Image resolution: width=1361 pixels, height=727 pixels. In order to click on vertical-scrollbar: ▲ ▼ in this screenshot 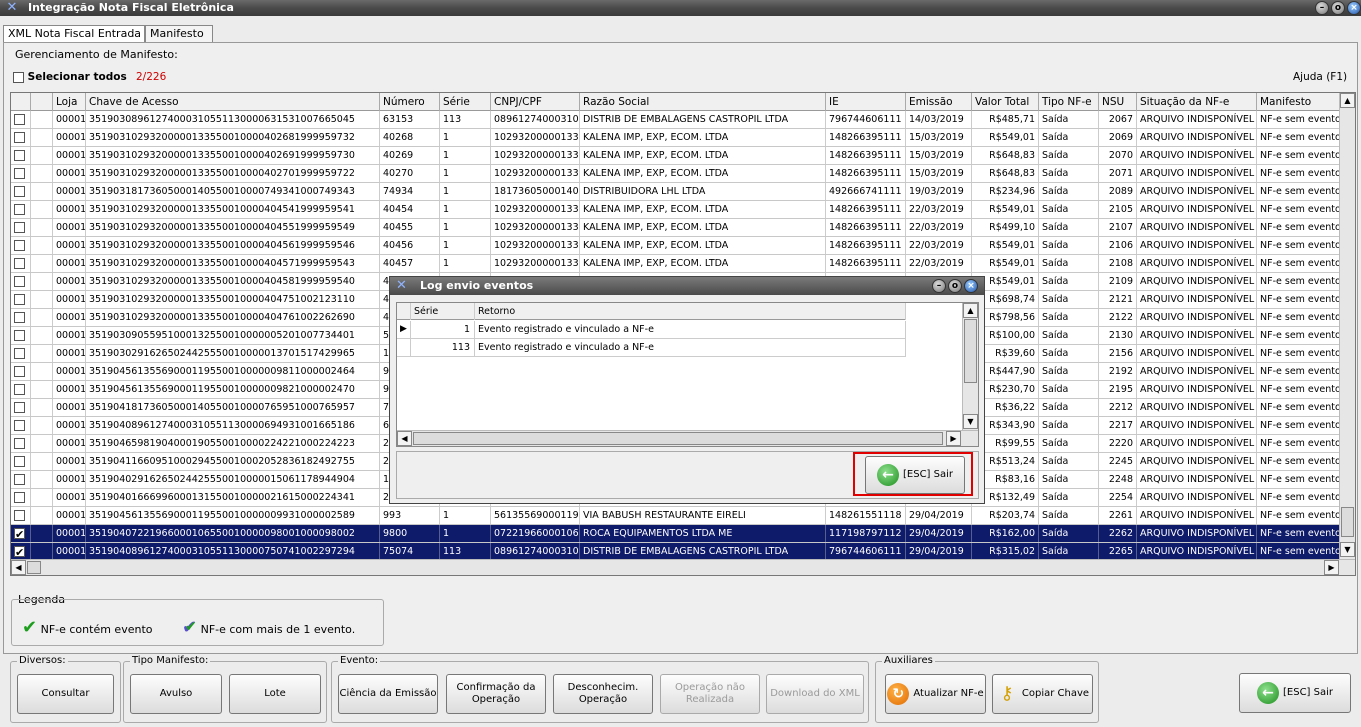, I will do `click(1347, 326)`.